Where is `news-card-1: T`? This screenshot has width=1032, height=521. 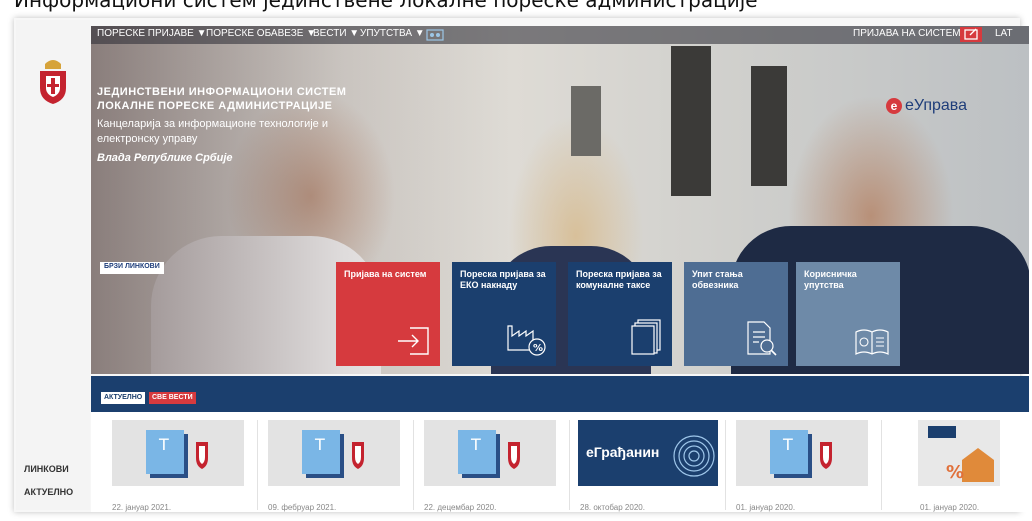
news-card-1: T is located at coordinates (178, 453).